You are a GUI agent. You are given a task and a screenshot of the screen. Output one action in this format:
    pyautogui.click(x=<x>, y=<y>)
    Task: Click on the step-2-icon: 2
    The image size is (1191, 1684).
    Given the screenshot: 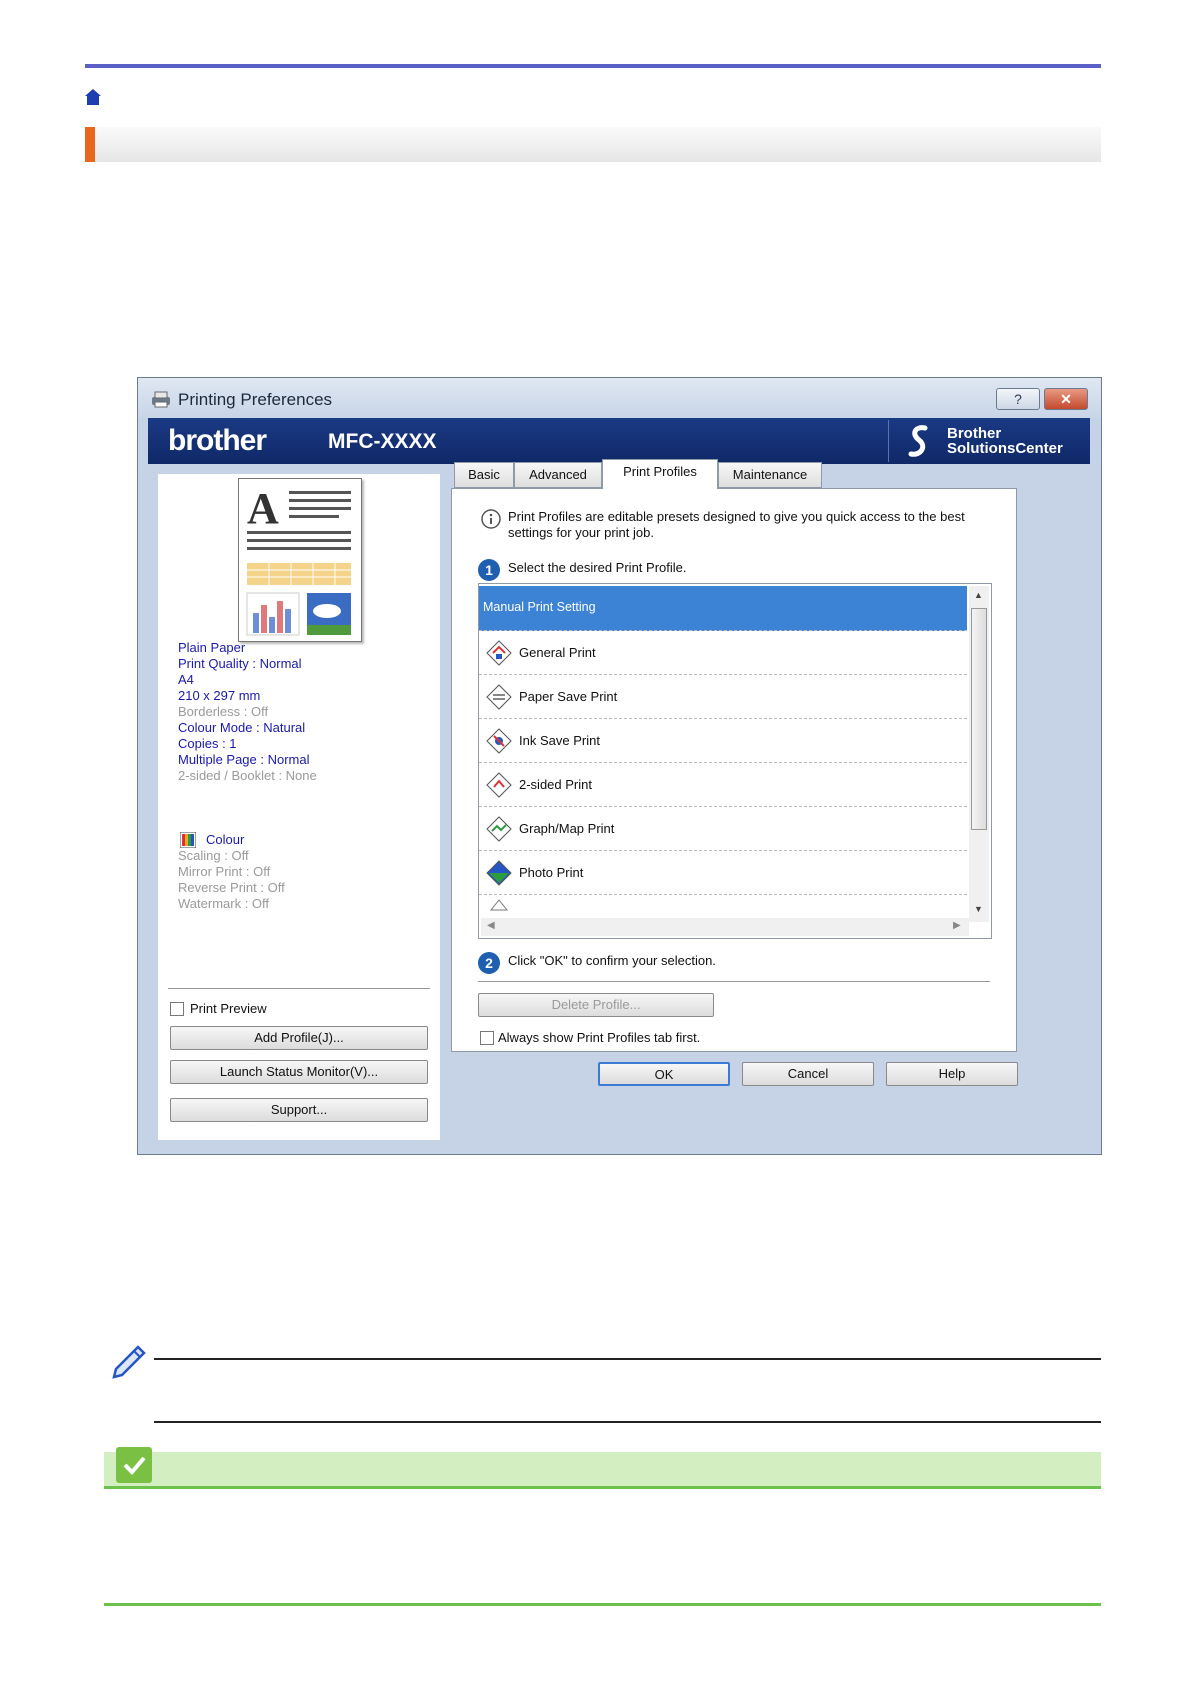 What is the action you would take?
    pyautogui.click(x=489, y=963)
    